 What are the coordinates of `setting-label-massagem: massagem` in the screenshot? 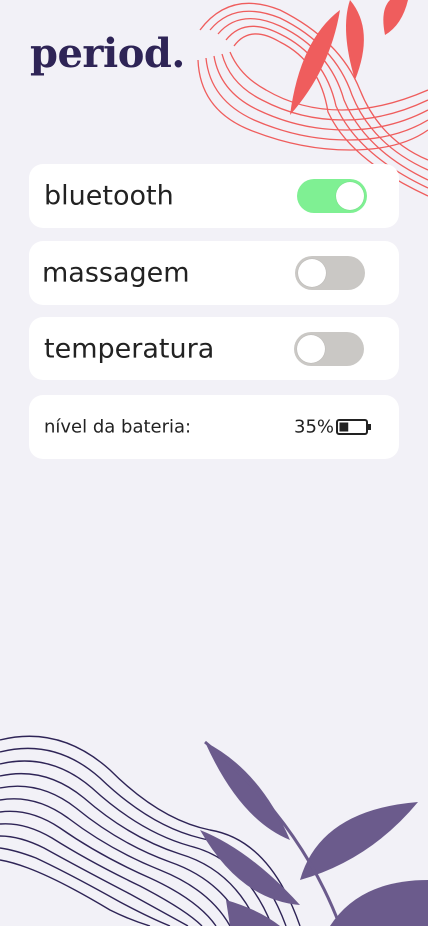 It's located at (116, 273).